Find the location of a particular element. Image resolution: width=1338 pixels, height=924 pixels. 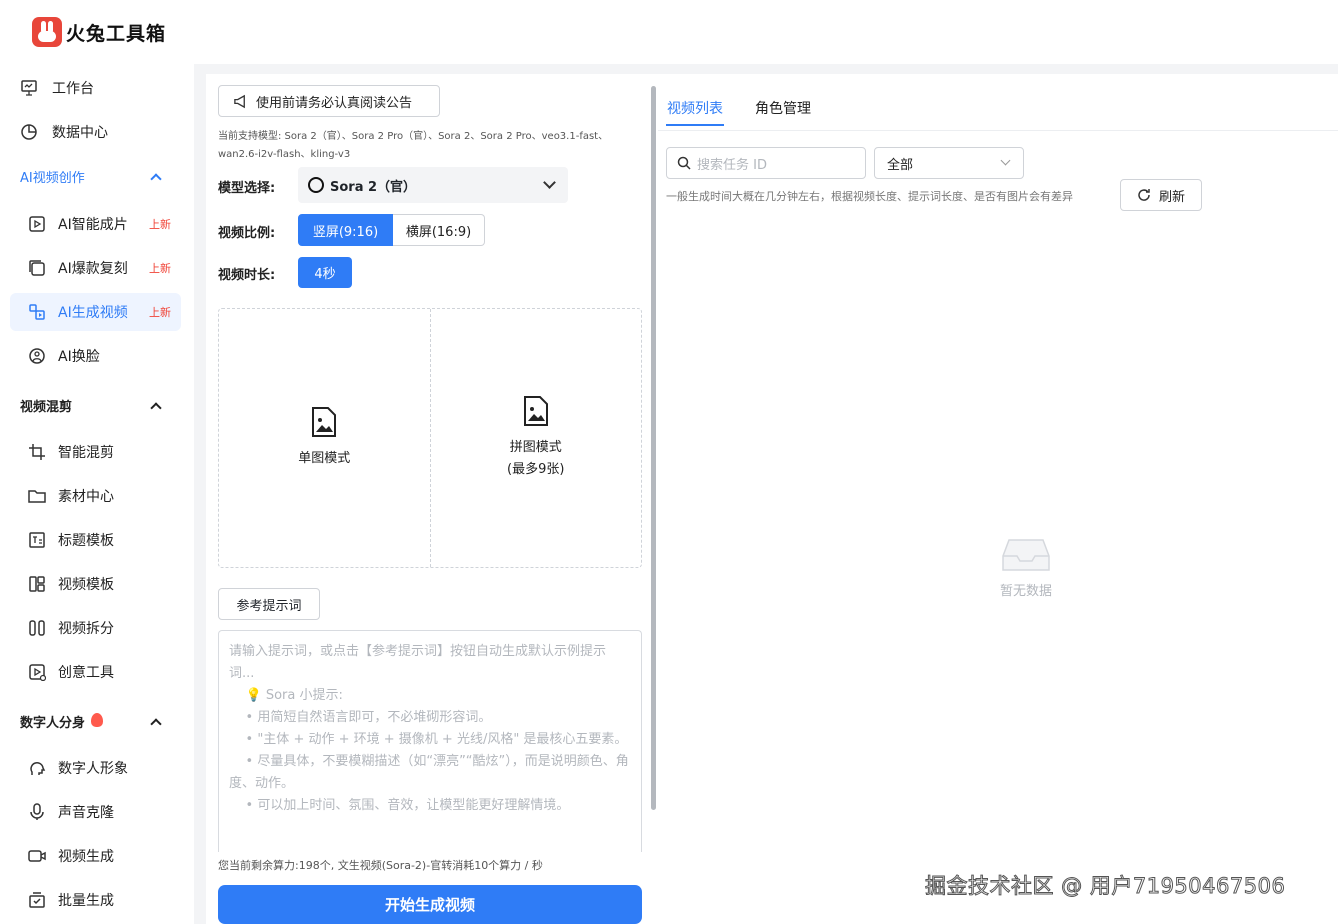

image-upload-area: 单图模式 拼图模式 (最多9张) is located at coordinates (430, 438).